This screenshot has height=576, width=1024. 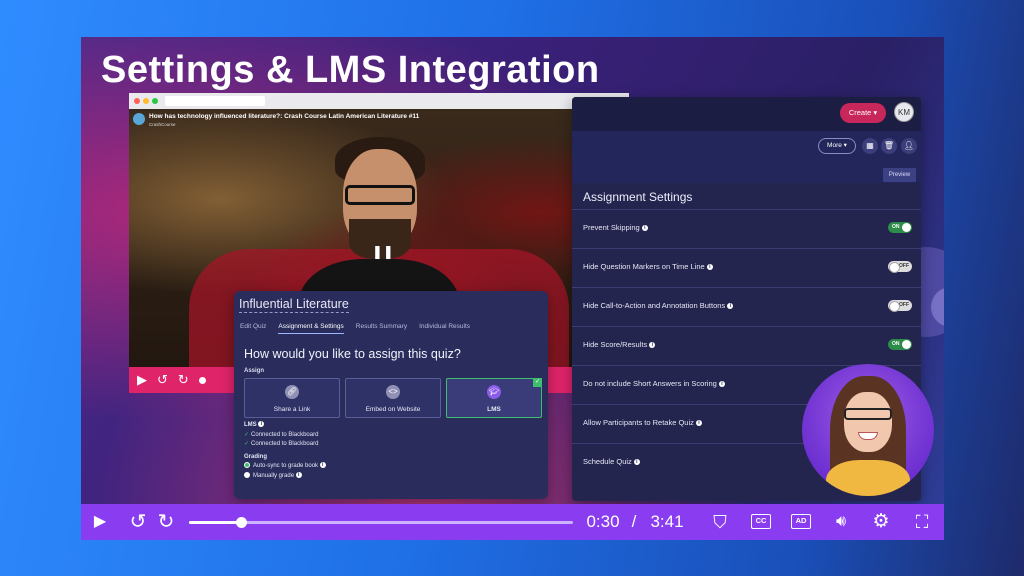 I want to click on grading-option-auto-sync: Auto-sync to grade book i, so click(x=285, y=467).